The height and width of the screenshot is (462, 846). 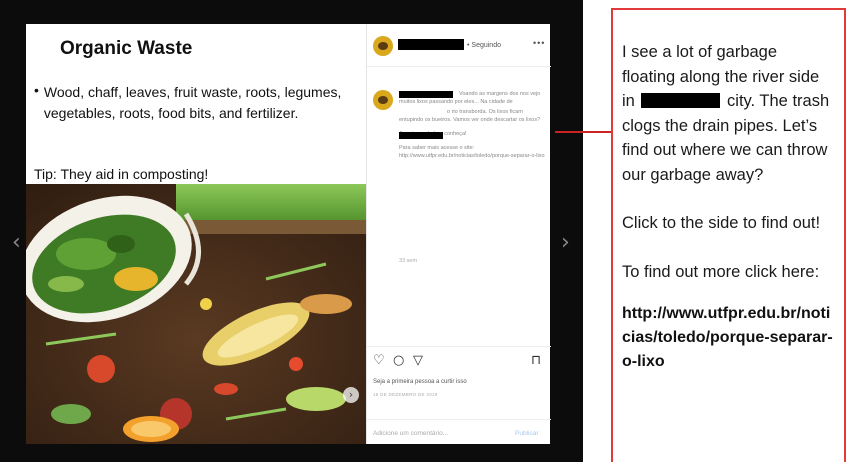 What do you see at coordinates (484, 45) in the screenshot?
I see `following-label: • Seguindo` at bounding box center [484, 45].